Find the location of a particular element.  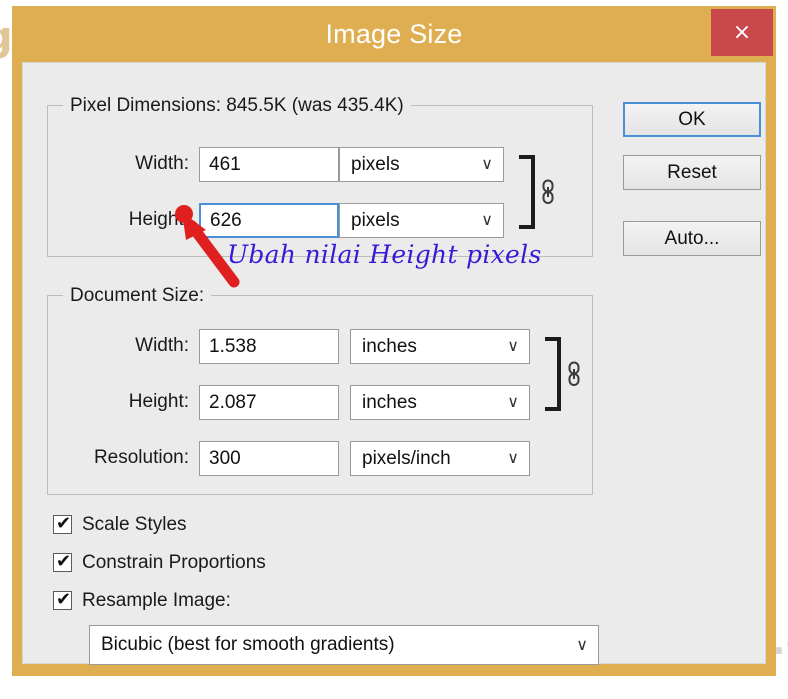

pixel-width-unit-select: pixels ∨ is located at coordinates (421, 164).